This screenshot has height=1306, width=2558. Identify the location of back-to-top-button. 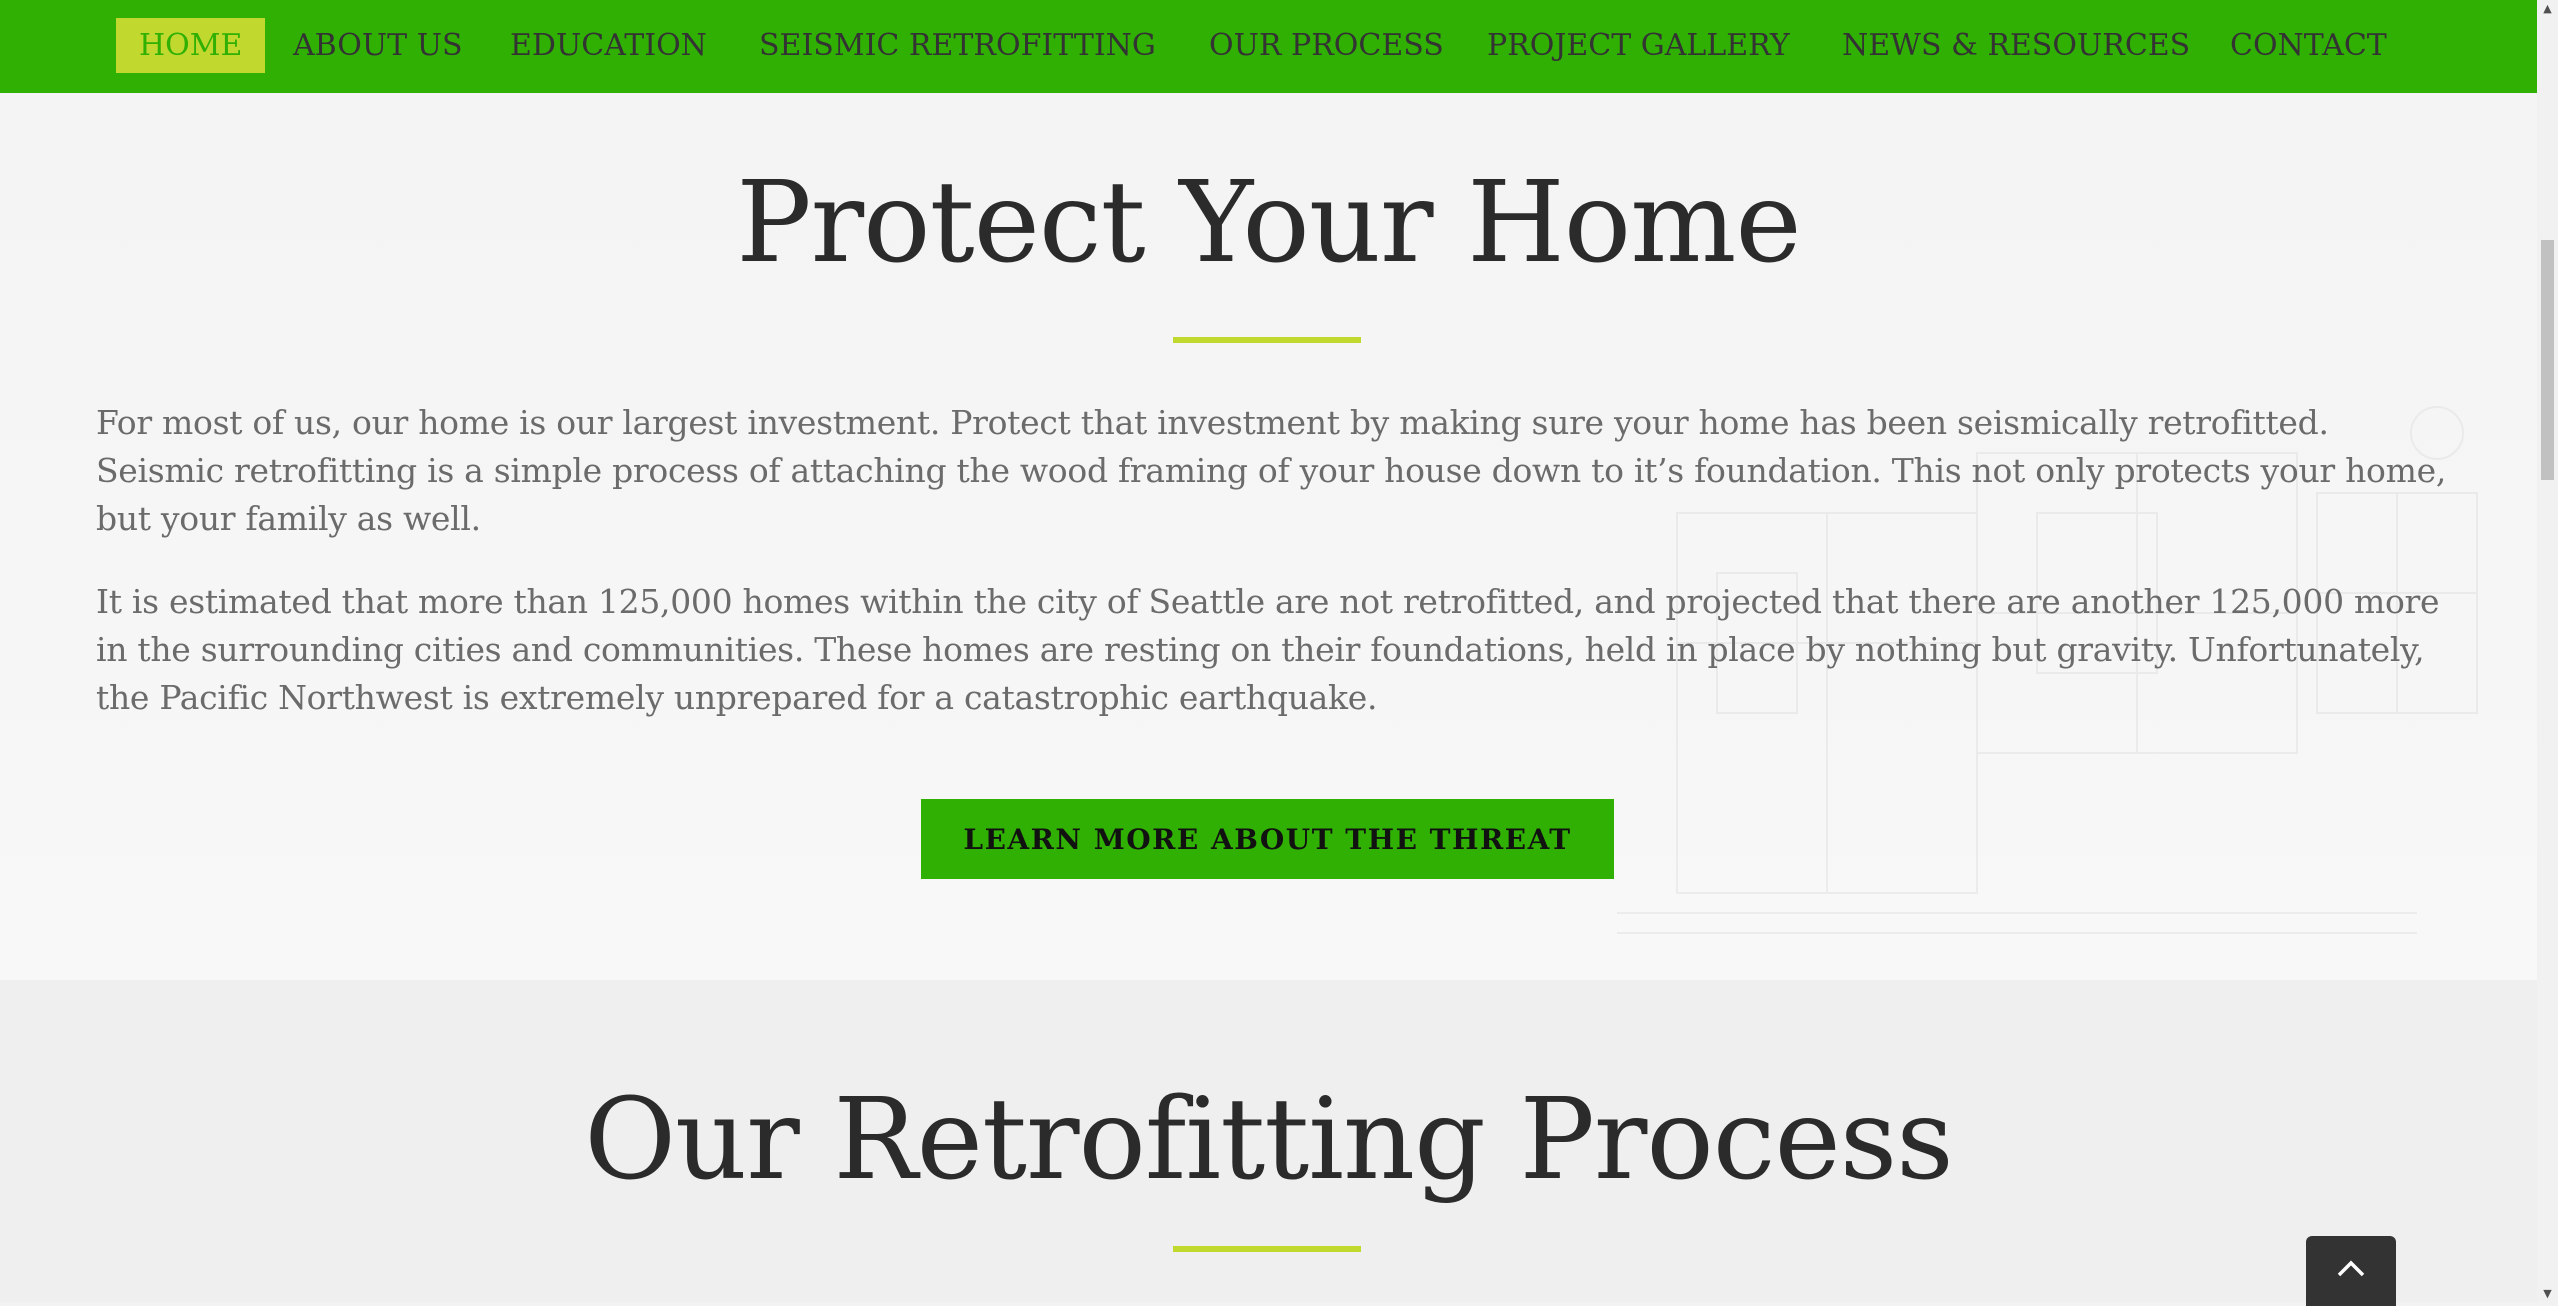
(2351, 1271).